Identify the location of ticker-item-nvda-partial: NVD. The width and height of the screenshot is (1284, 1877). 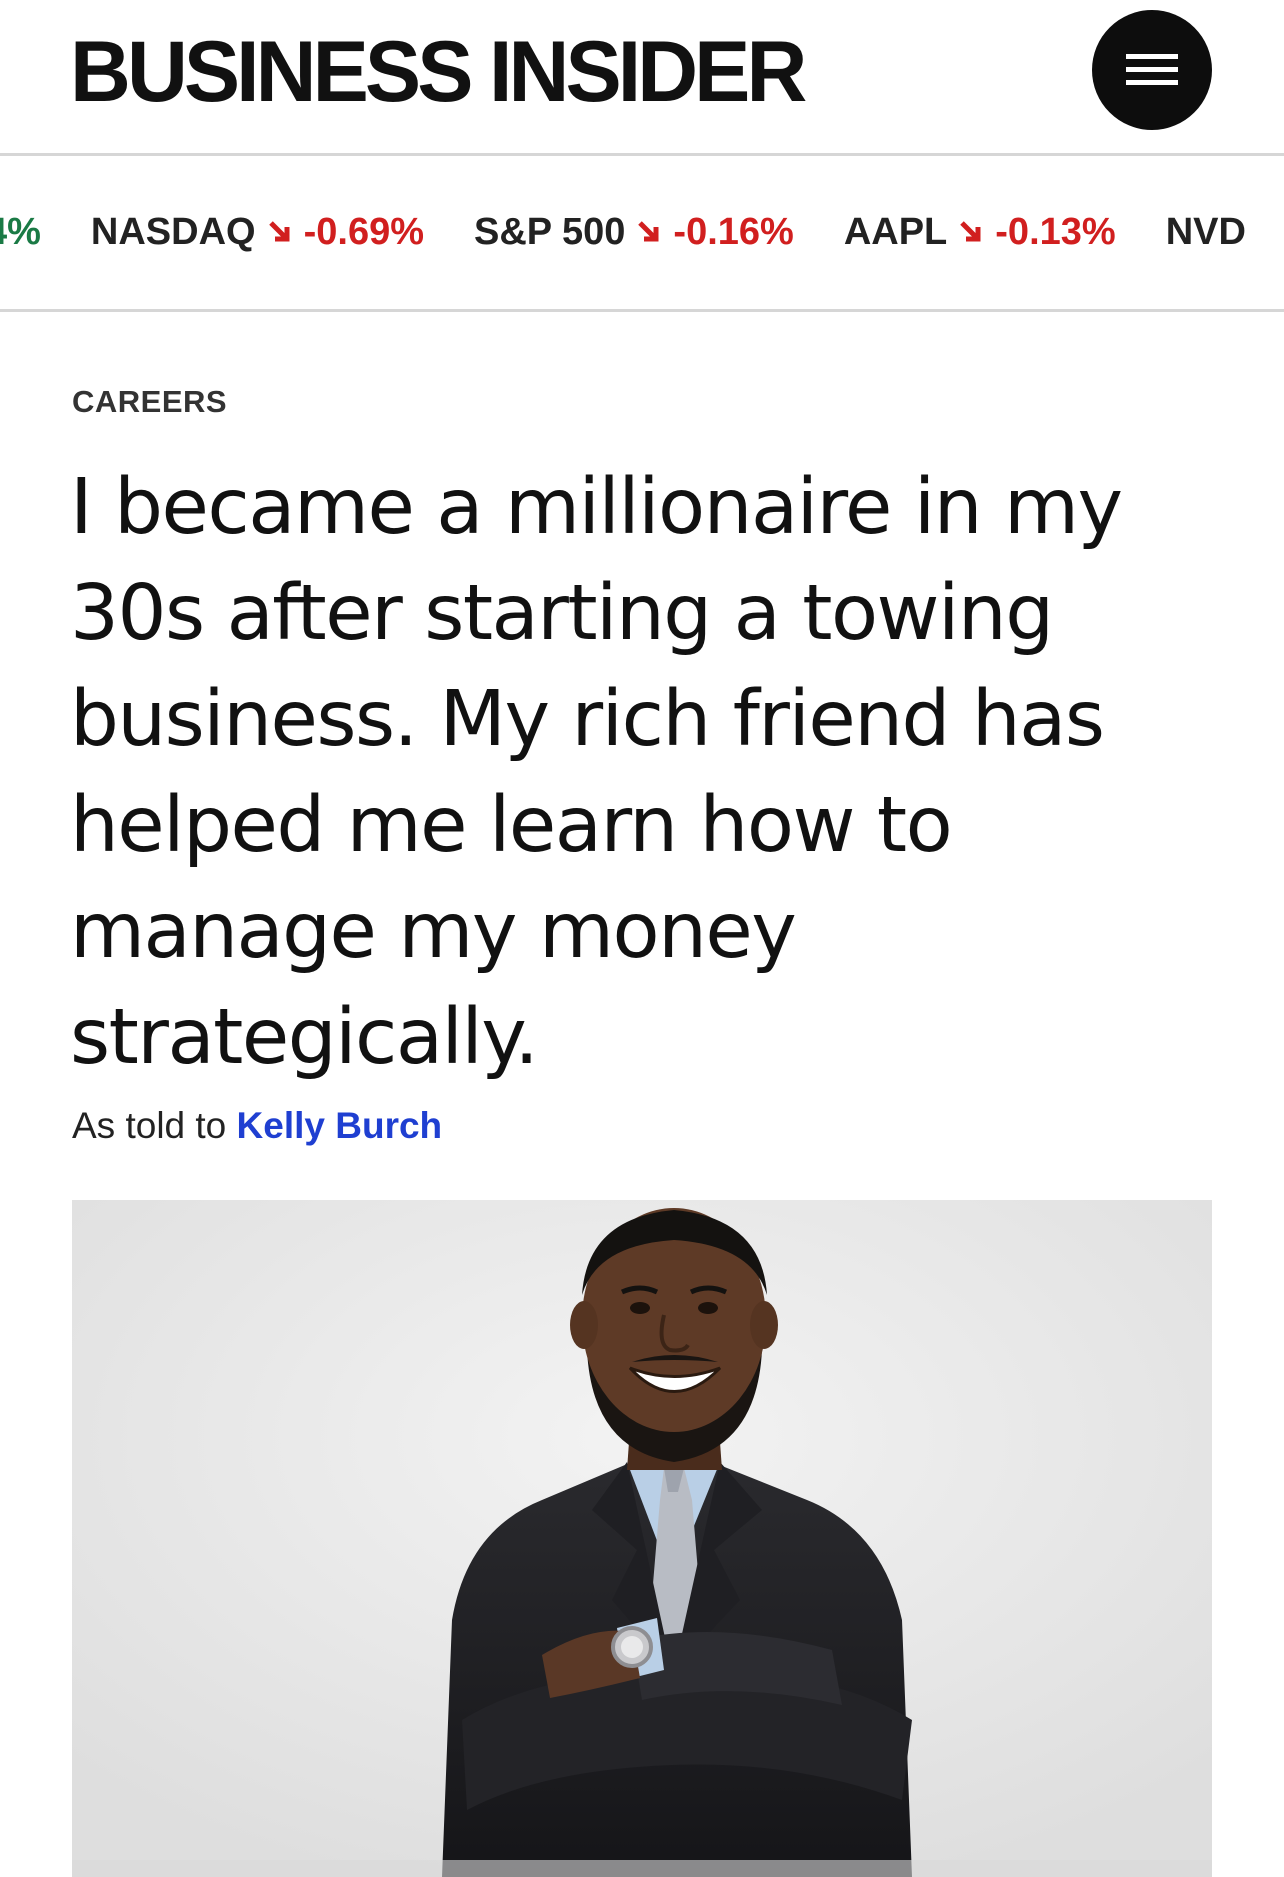
(1212, 232).